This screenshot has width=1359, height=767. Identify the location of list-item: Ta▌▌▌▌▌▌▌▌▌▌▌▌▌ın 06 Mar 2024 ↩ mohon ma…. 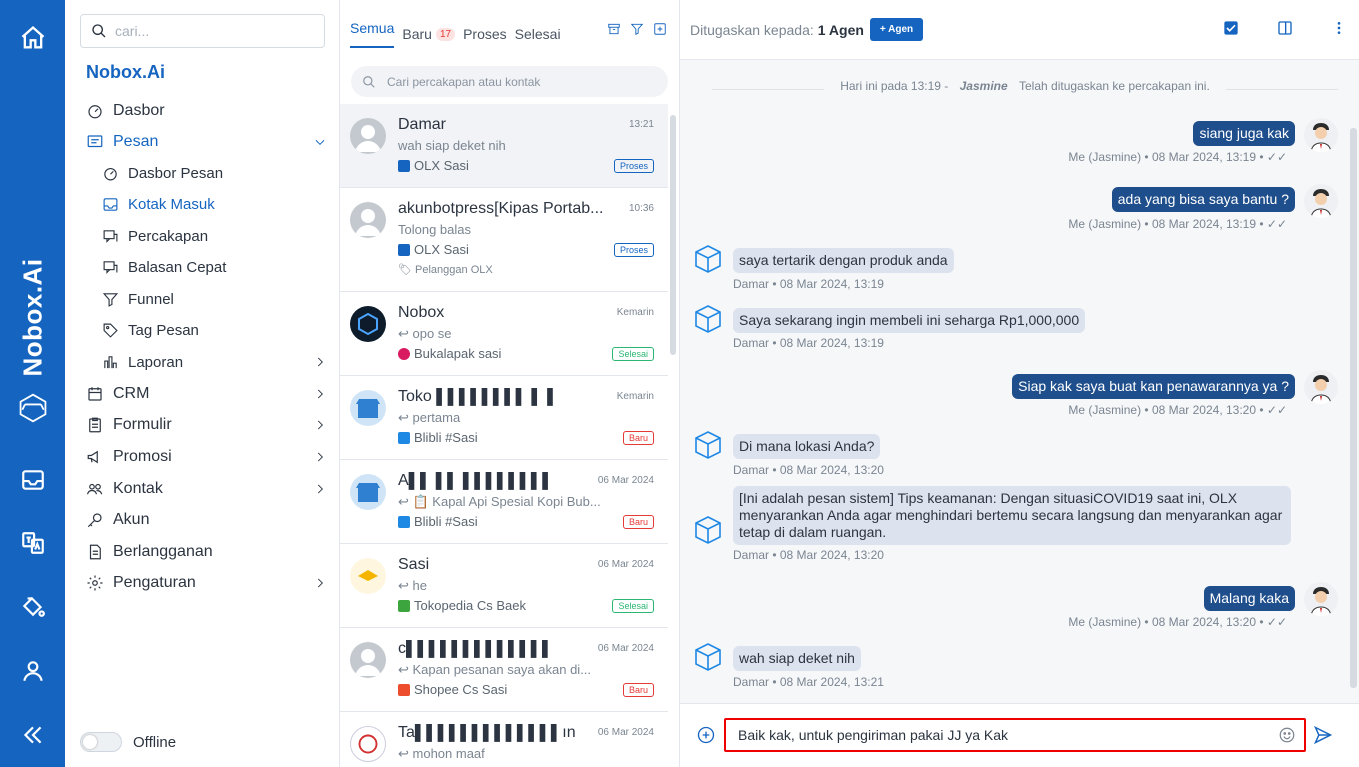
(504, 739).